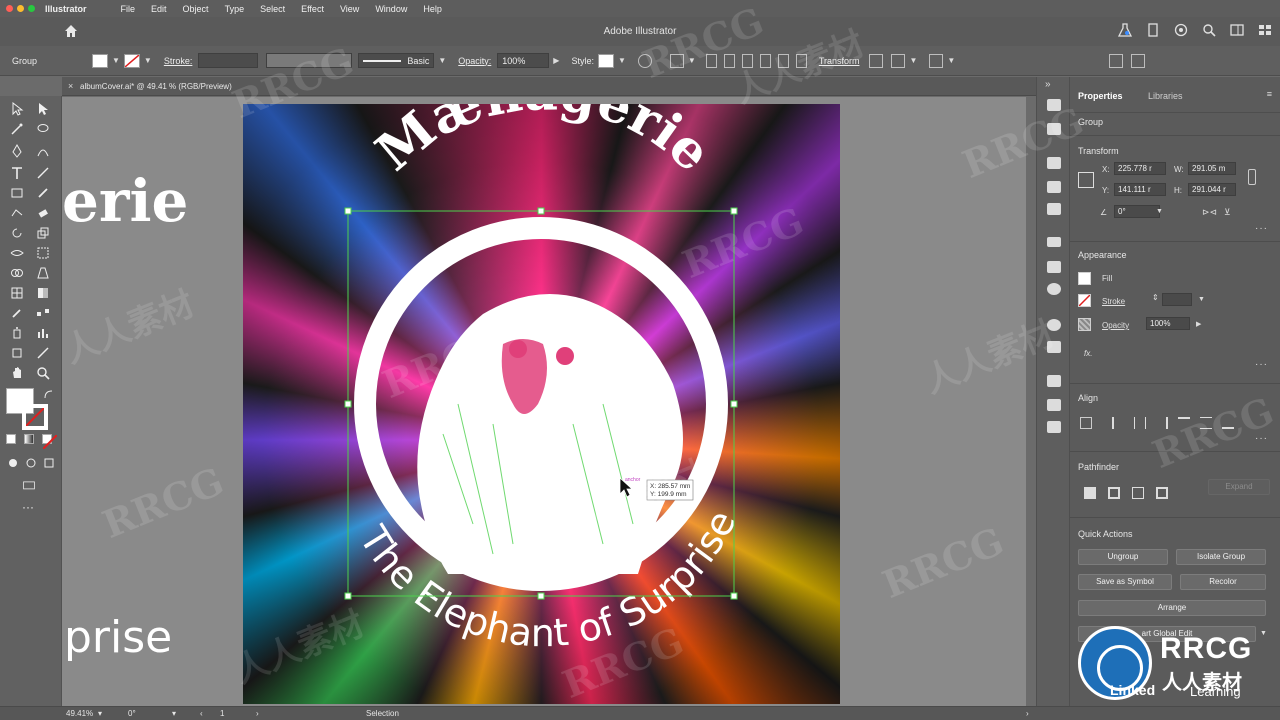 This screenshot has height=720, width=1280. I want to click on isolate-icon, so click(876, 60).